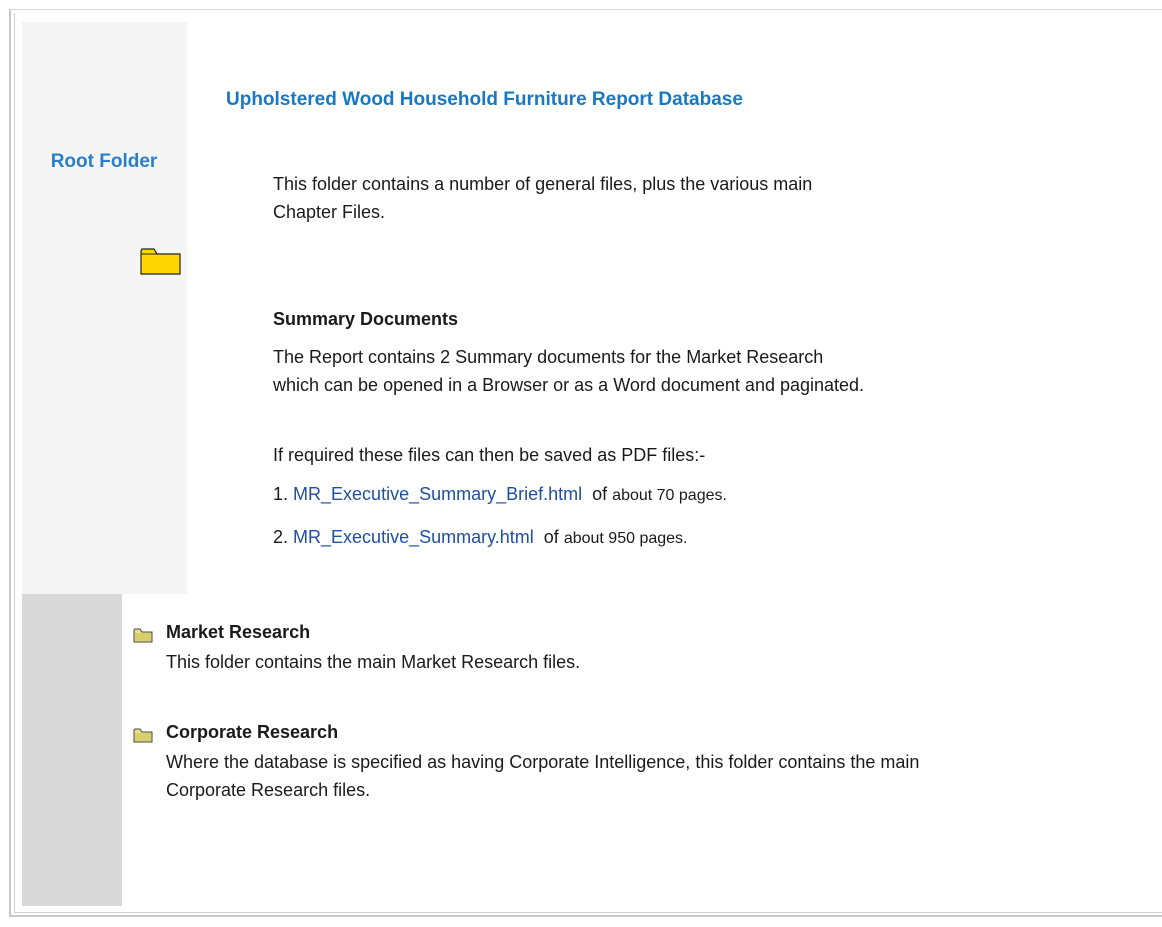 This screenshot has height=927, width=1162. I want to click on list-number: 1., so click(281, 494).